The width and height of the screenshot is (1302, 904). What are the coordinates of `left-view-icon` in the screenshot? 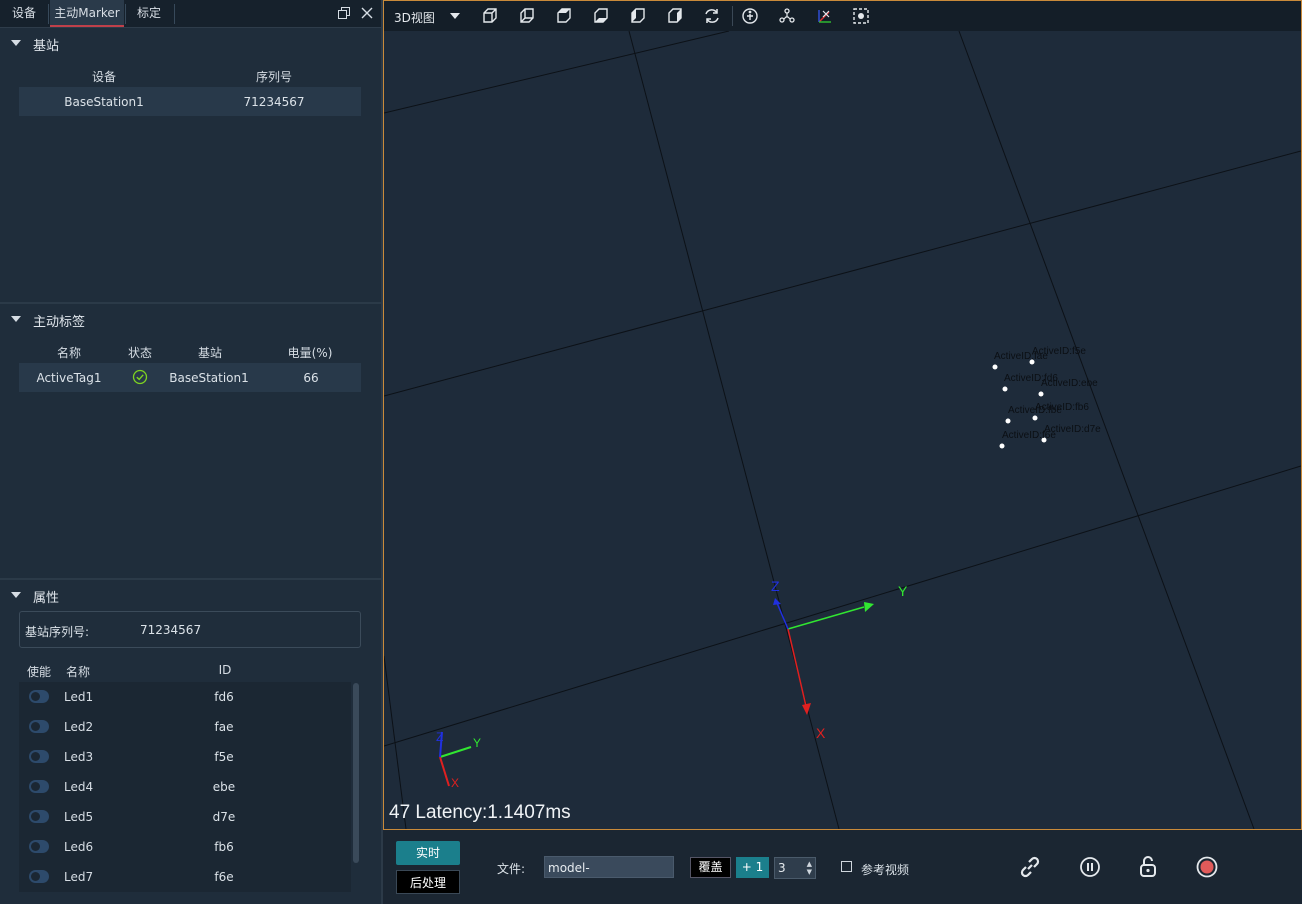 It's located at (638, 16).